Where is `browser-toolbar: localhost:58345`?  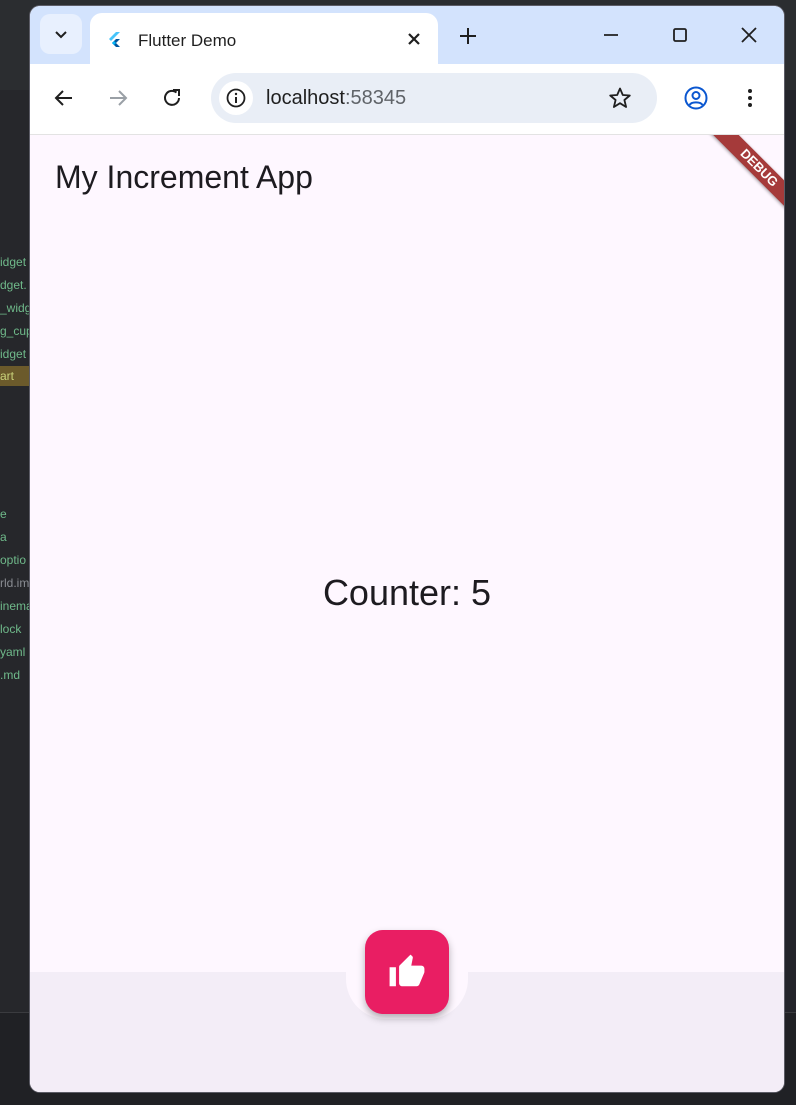 browser-toolbar: localhost:58345 is located at coordinates (407, 99).